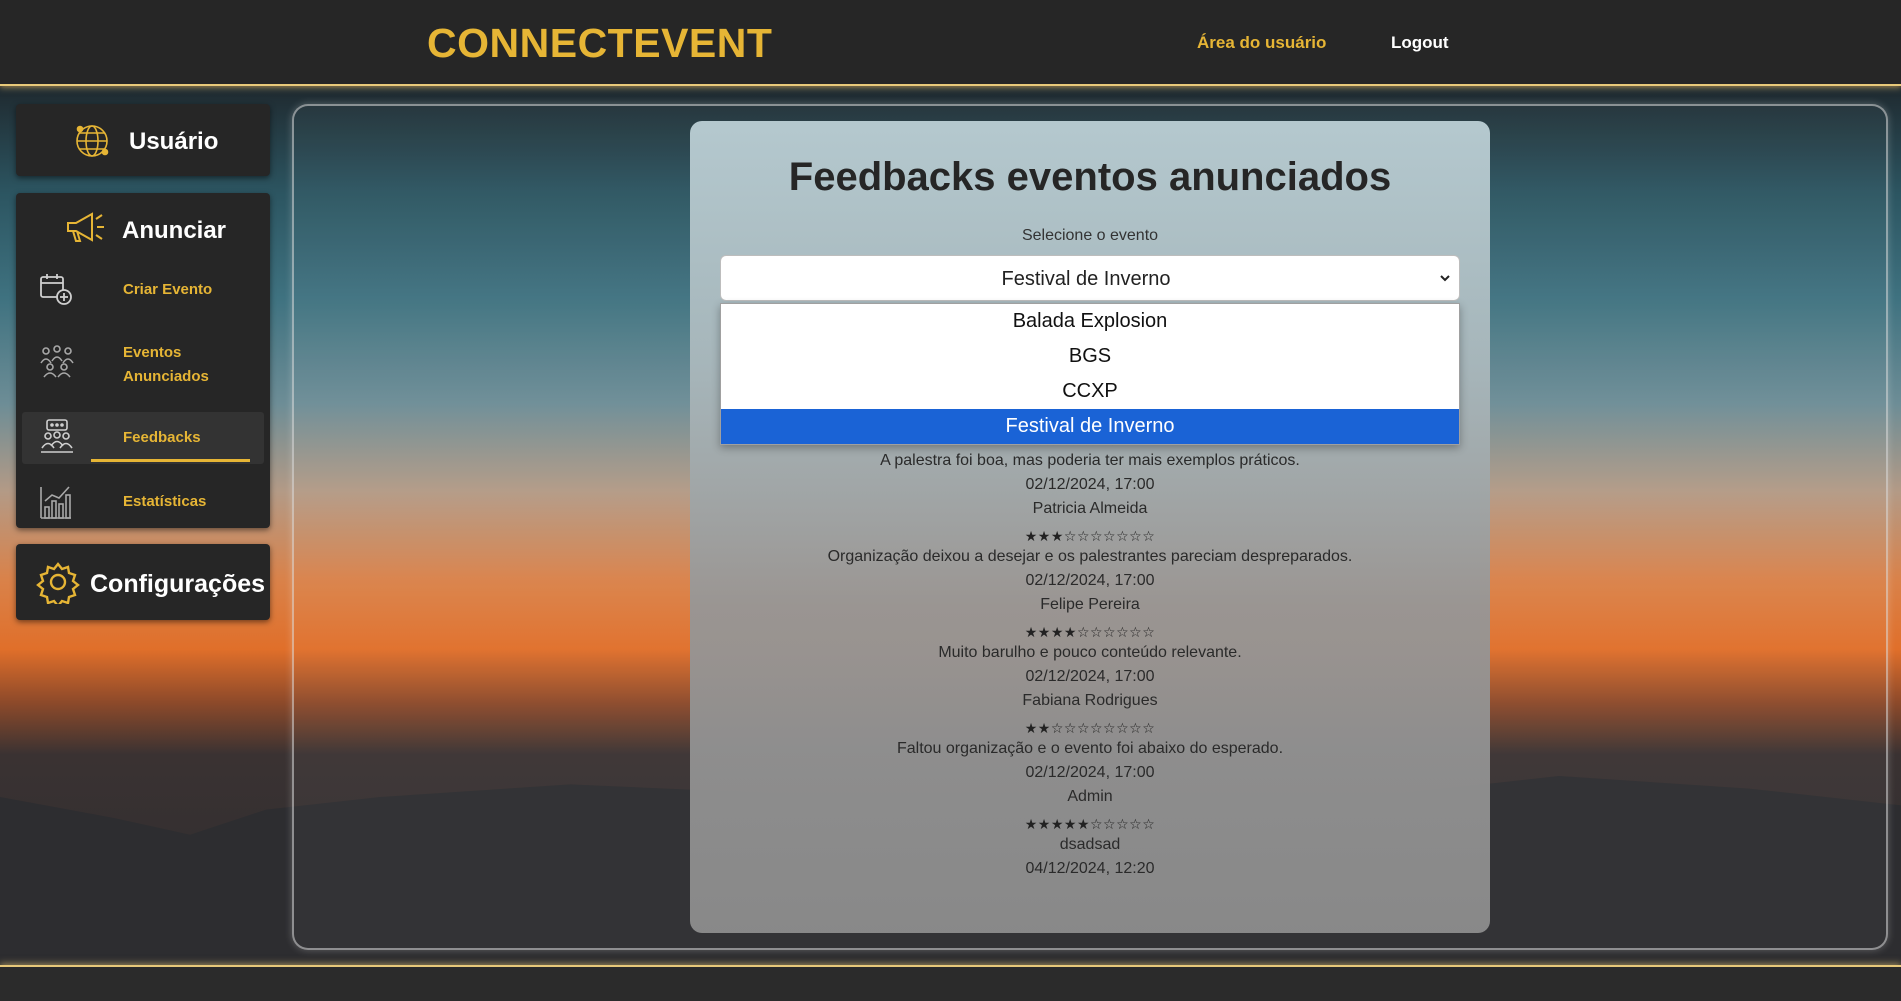 The image size is (1901, 1001). I want to click on feedback-stars: ★★☆☆☆☆☆☆☆☆, so click(1090, 729).